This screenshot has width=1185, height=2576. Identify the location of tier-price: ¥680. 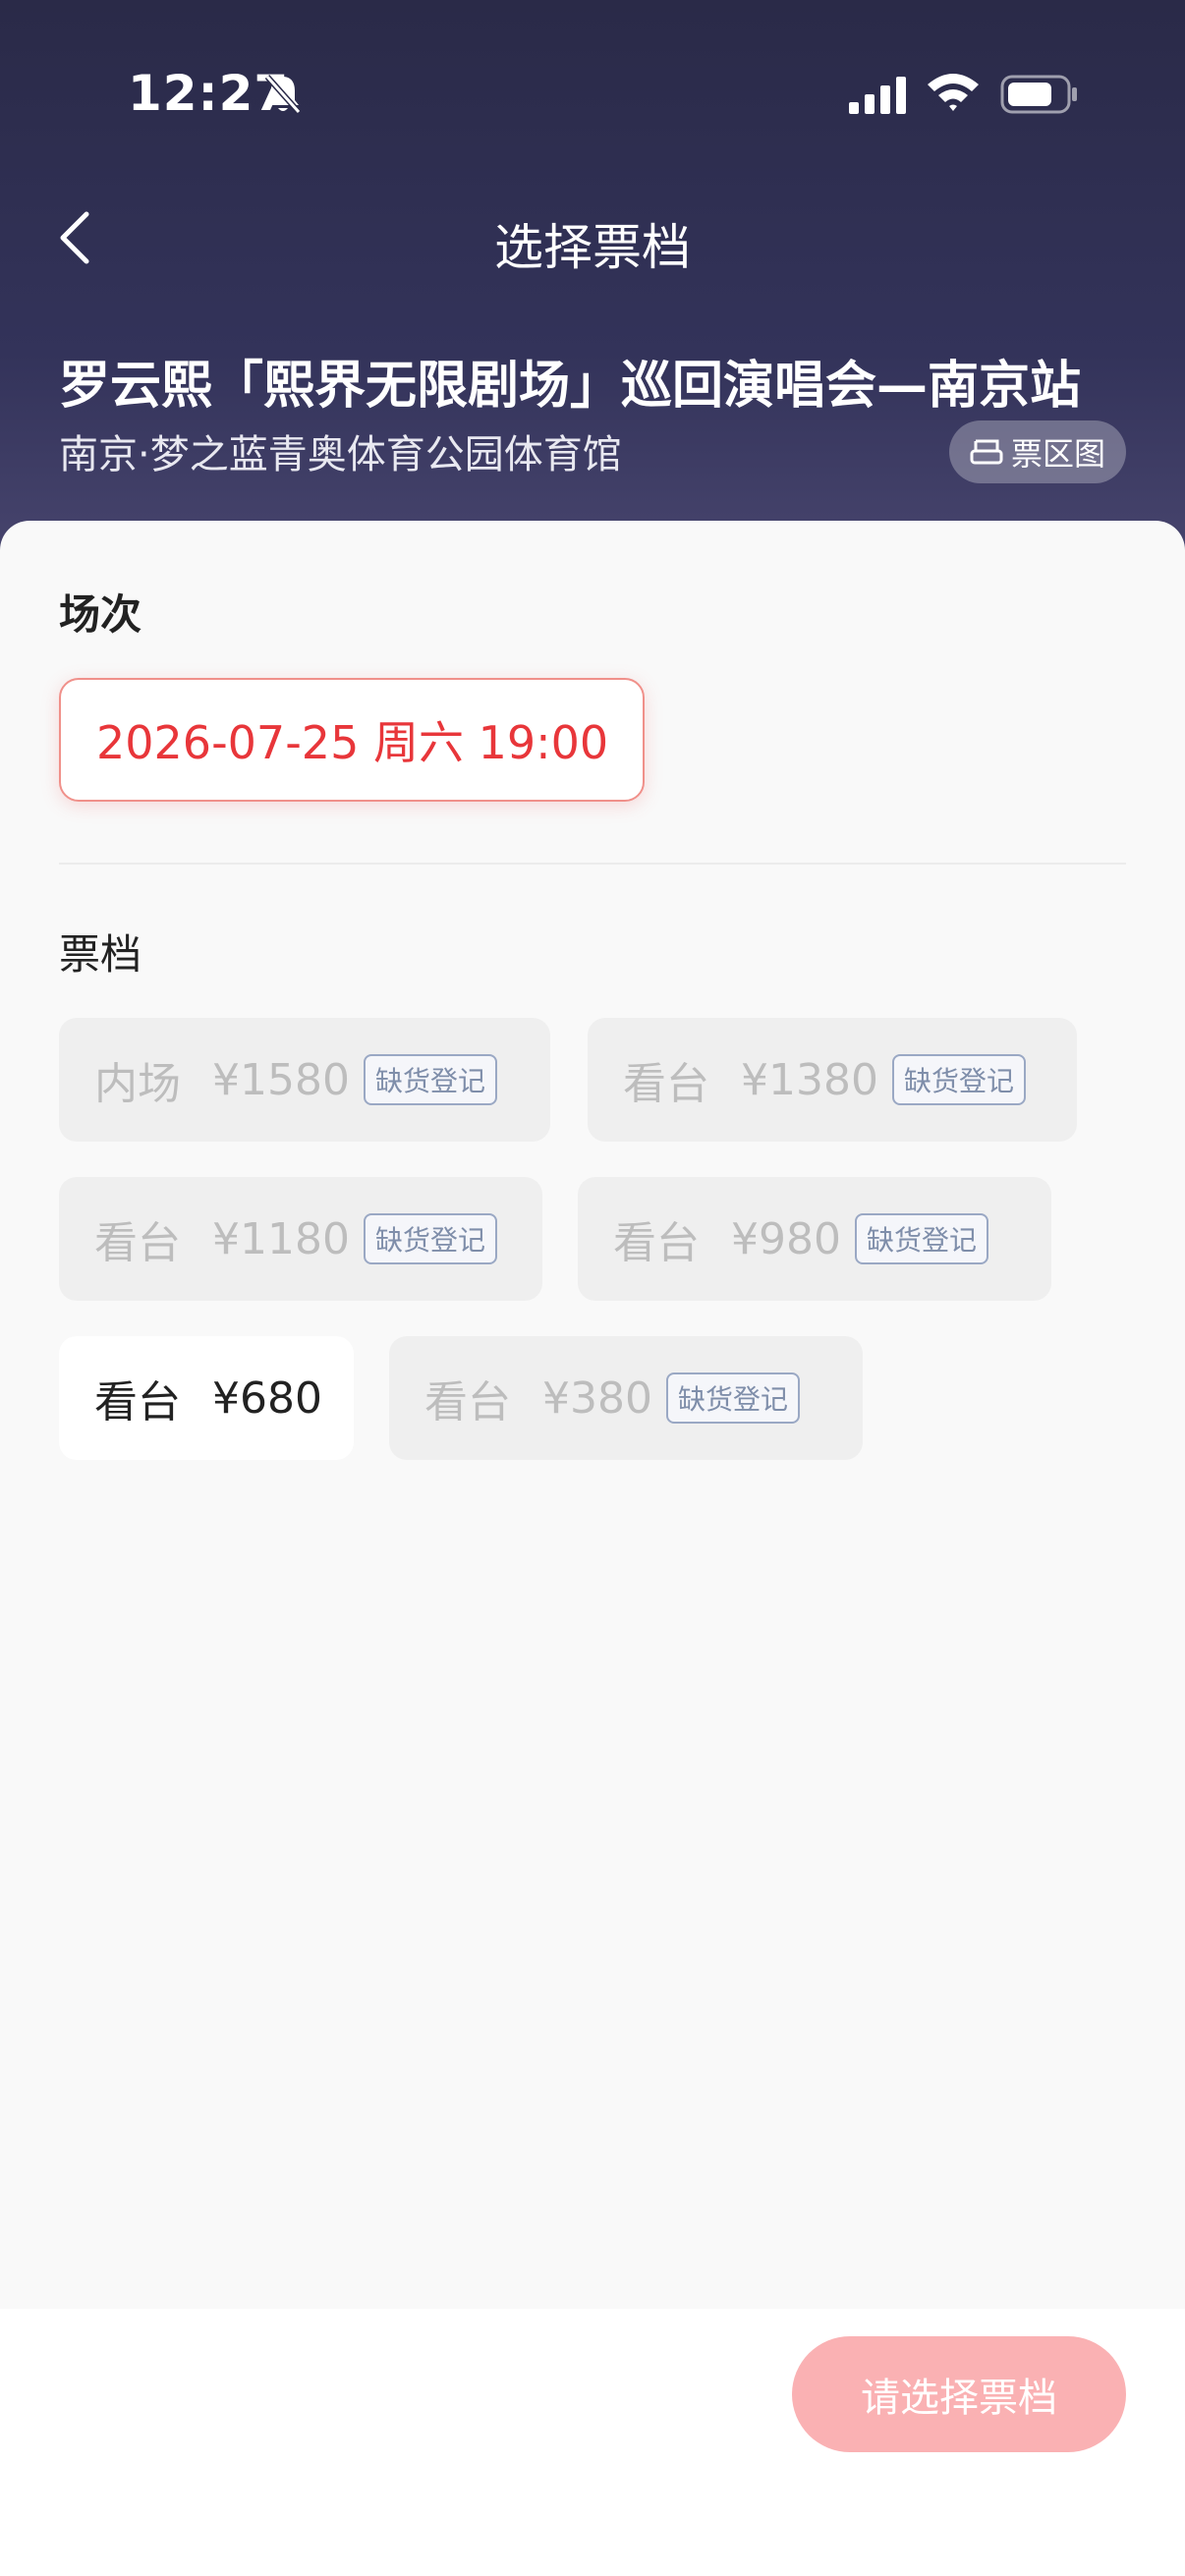
(267, 1398).